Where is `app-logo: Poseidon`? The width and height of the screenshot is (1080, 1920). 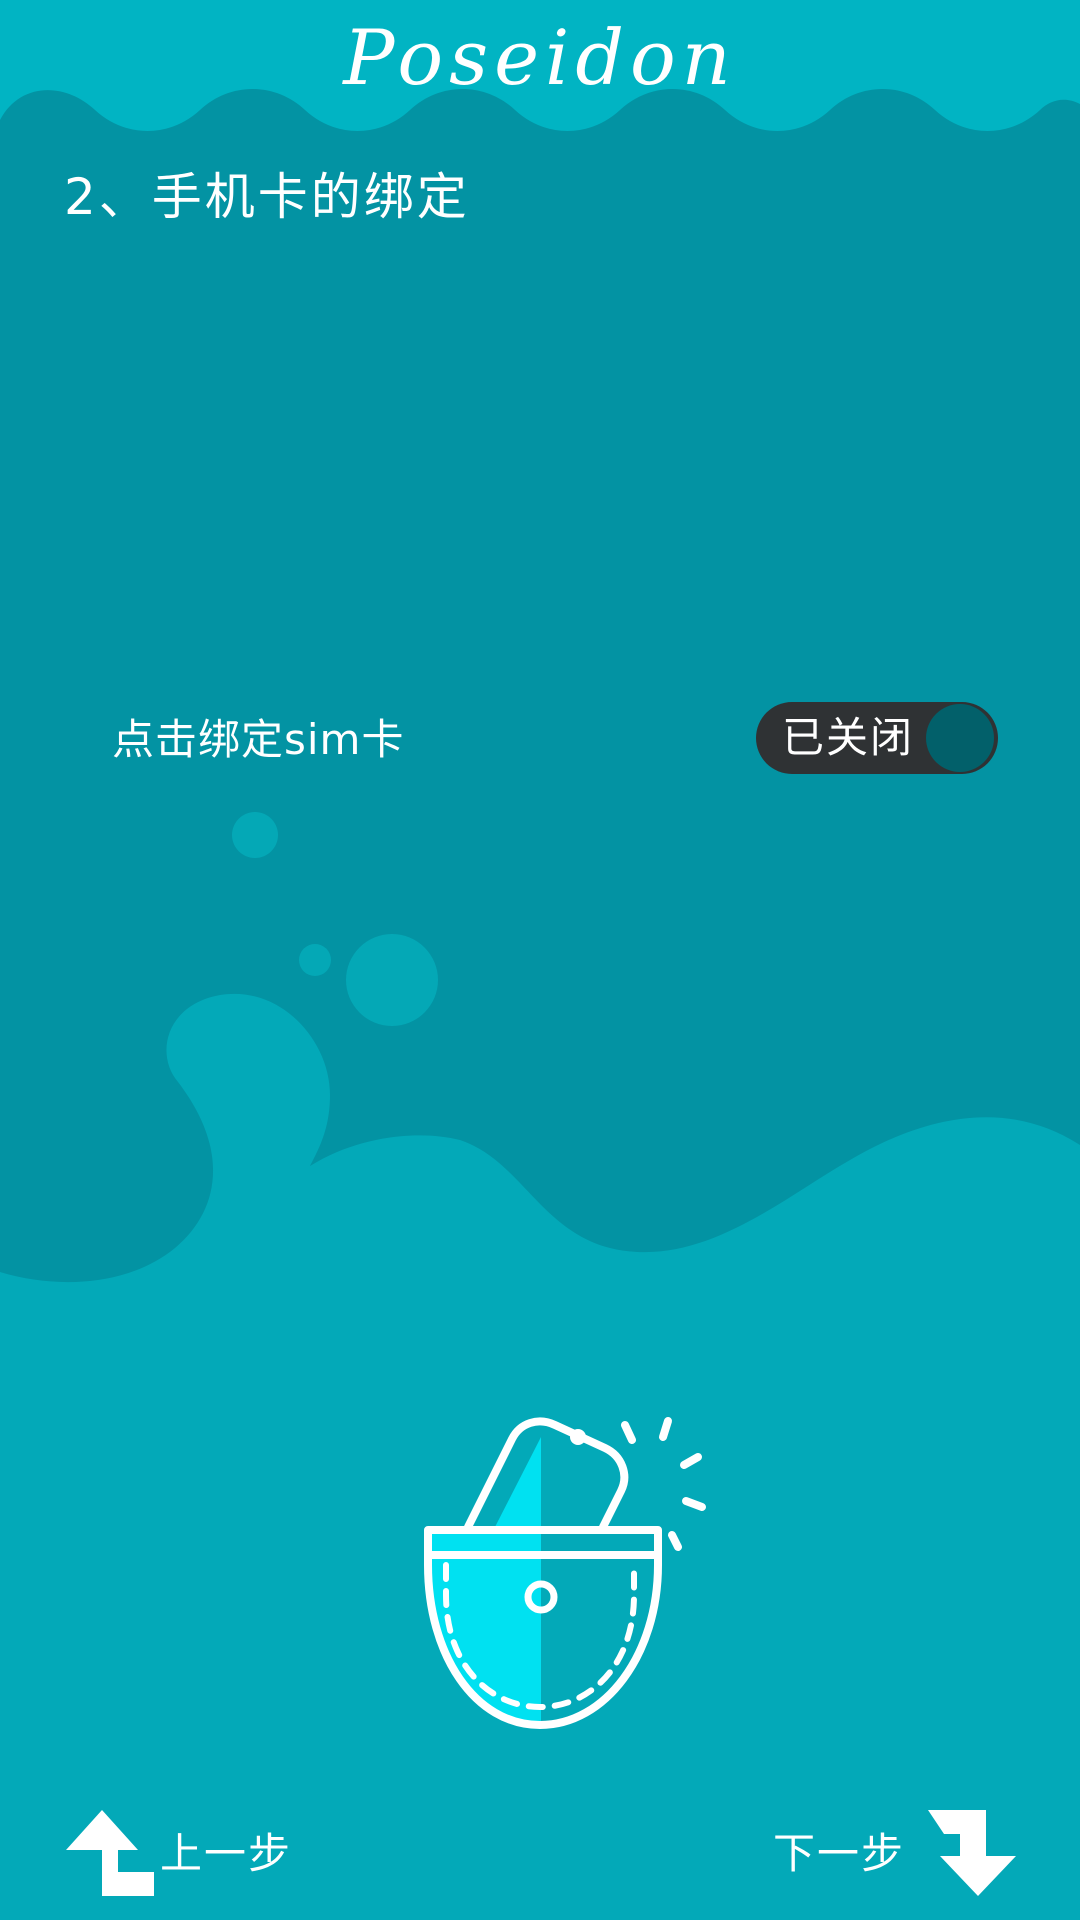
app-logo: Poseidon is located at coordinates (540, 57).